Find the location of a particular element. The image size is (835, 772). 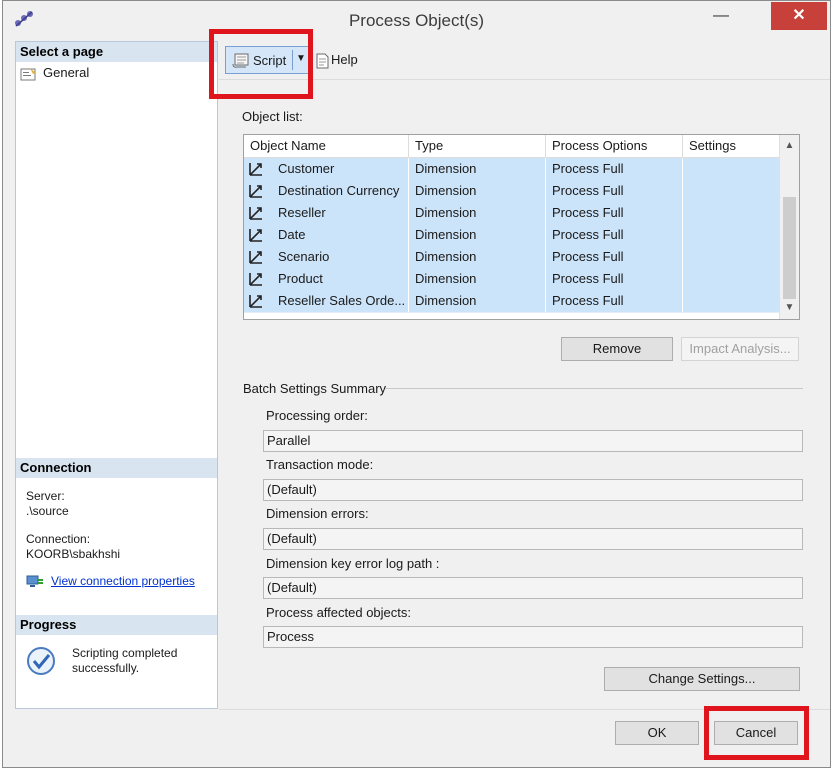

close-button: ✕ is located at coordinates (799, 16).